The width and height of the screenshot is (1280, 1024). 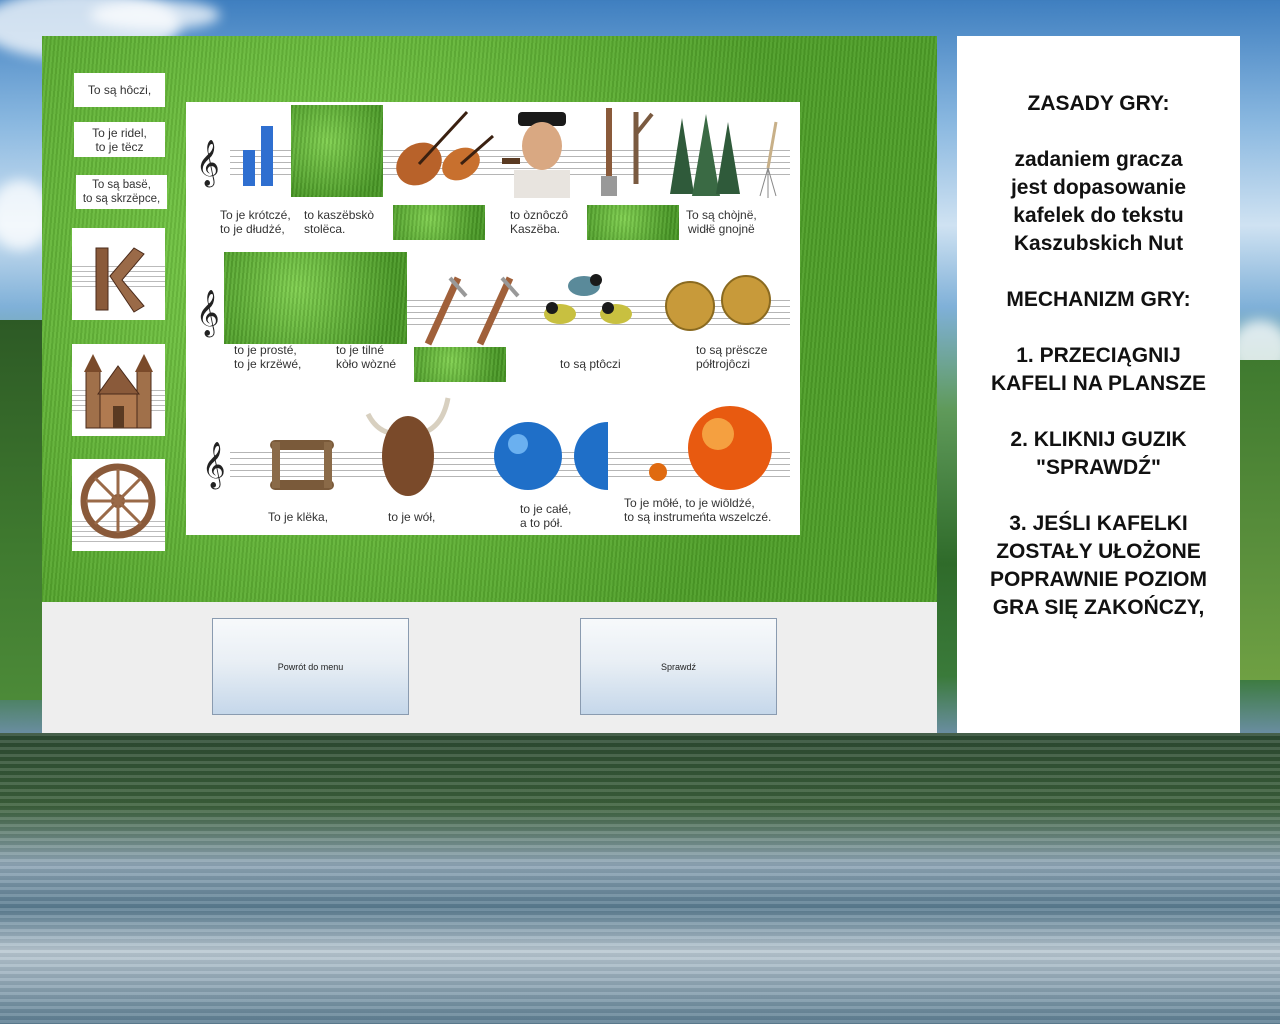 I want to click on board-text: to kaszëbskò stolëca., so click(x=339, y=222).